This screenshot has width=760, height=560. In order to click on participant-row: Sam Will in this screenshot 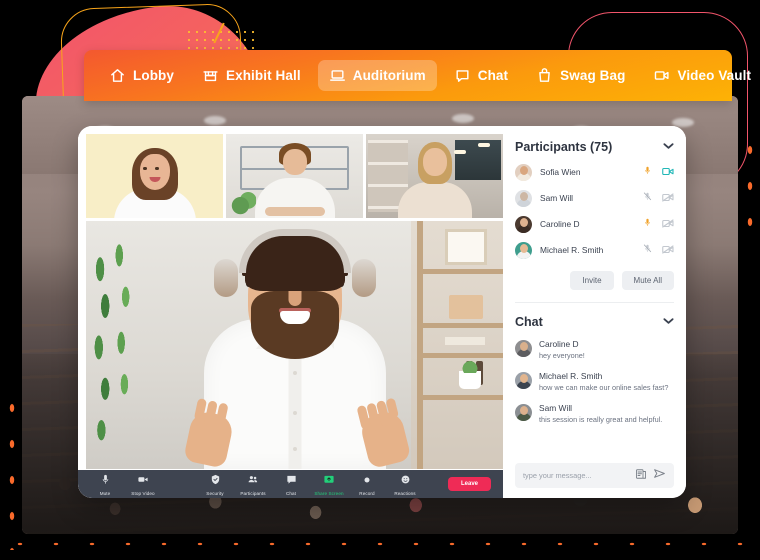, I will do `click(594, 198)`.